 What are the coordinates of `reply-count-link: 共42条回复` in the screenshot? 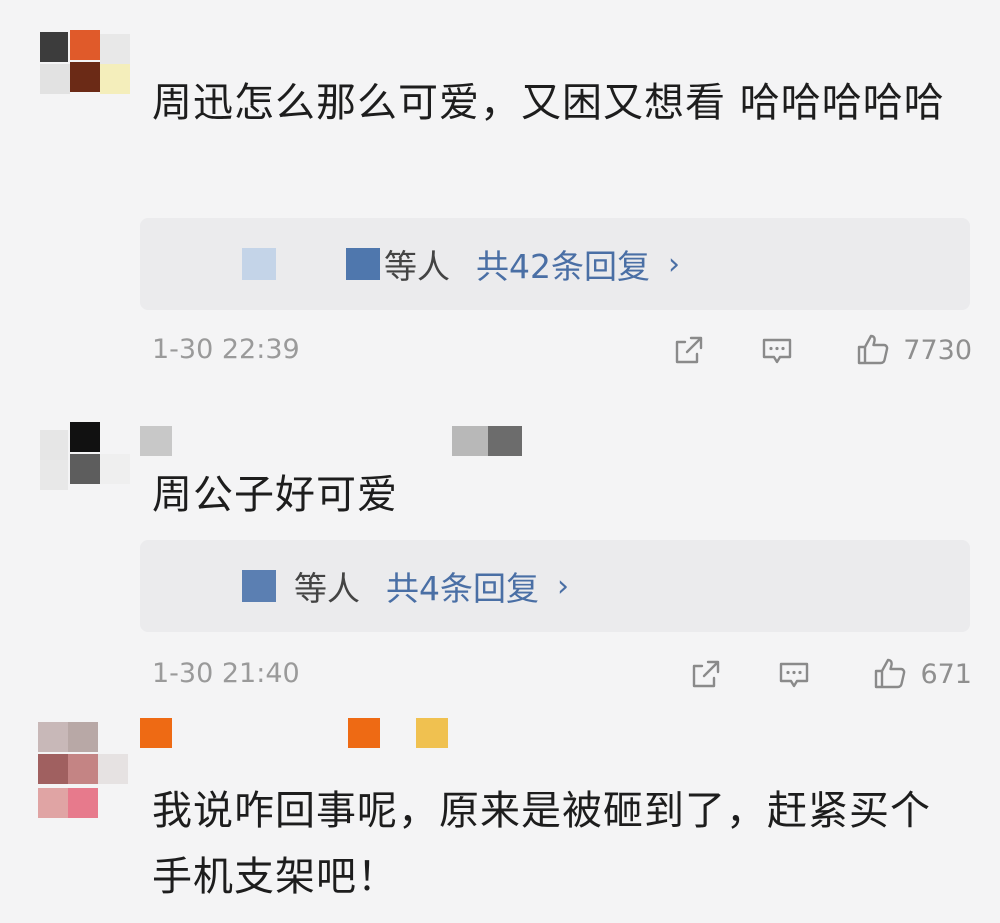 It's located at (563, 264).